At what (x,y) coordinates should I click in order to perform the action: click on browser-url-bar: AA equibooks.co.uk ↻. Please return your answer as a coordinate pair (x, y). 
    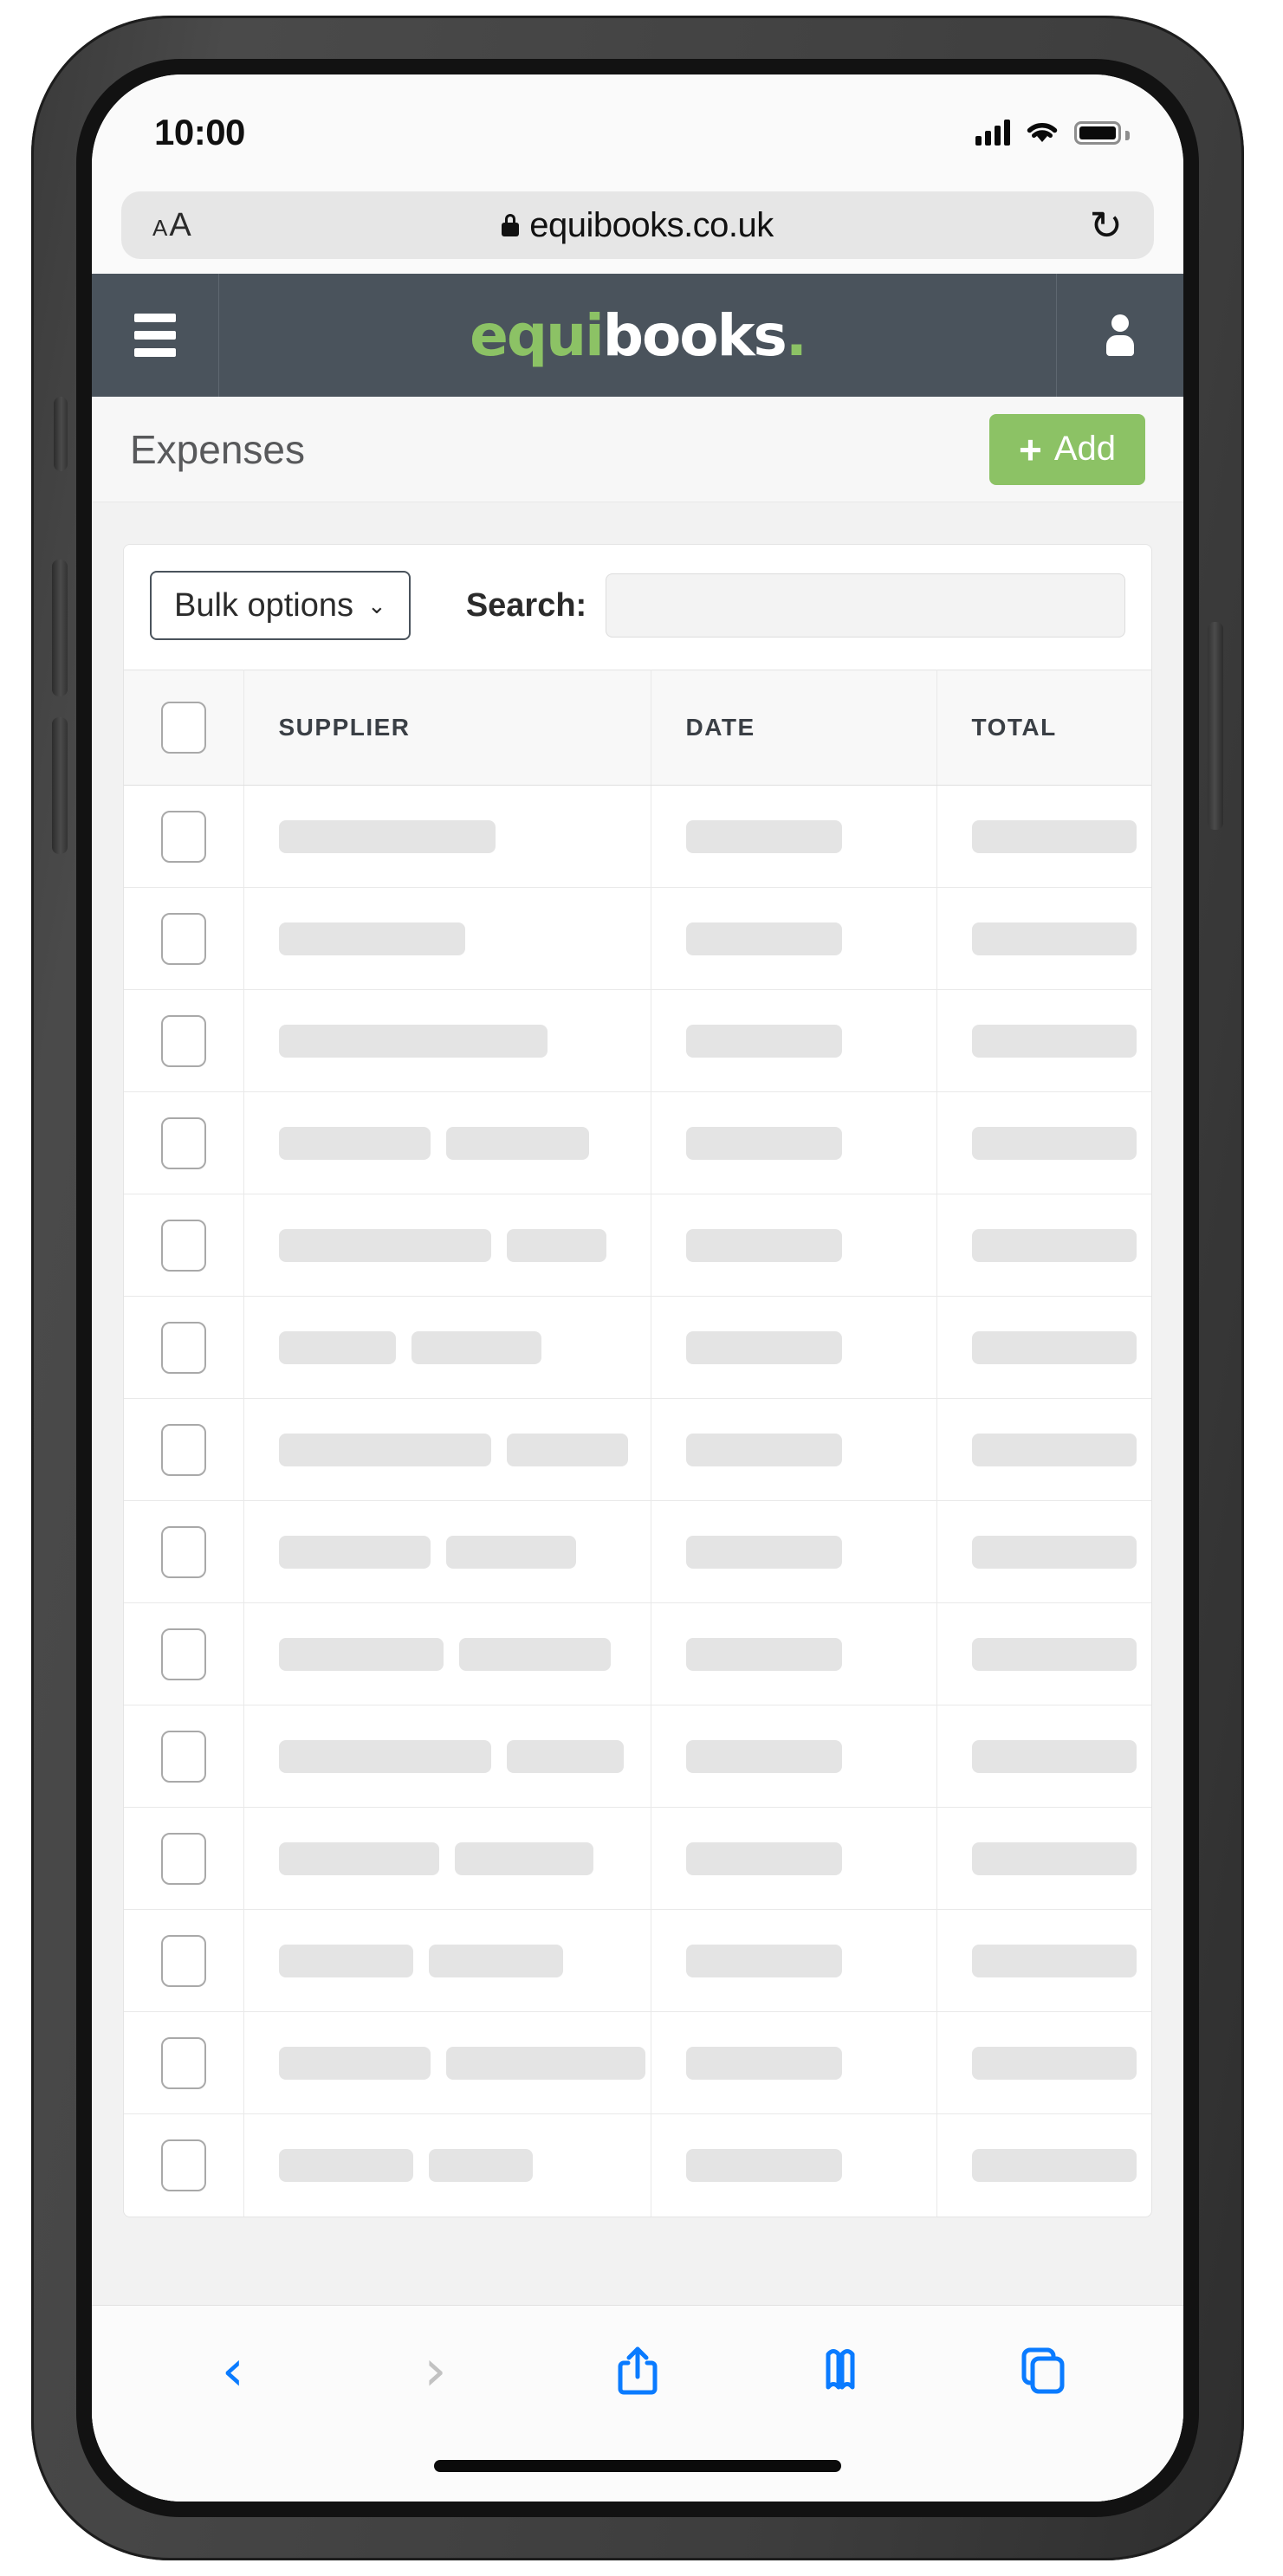
    Looking at the image, I should click on (637, 225).